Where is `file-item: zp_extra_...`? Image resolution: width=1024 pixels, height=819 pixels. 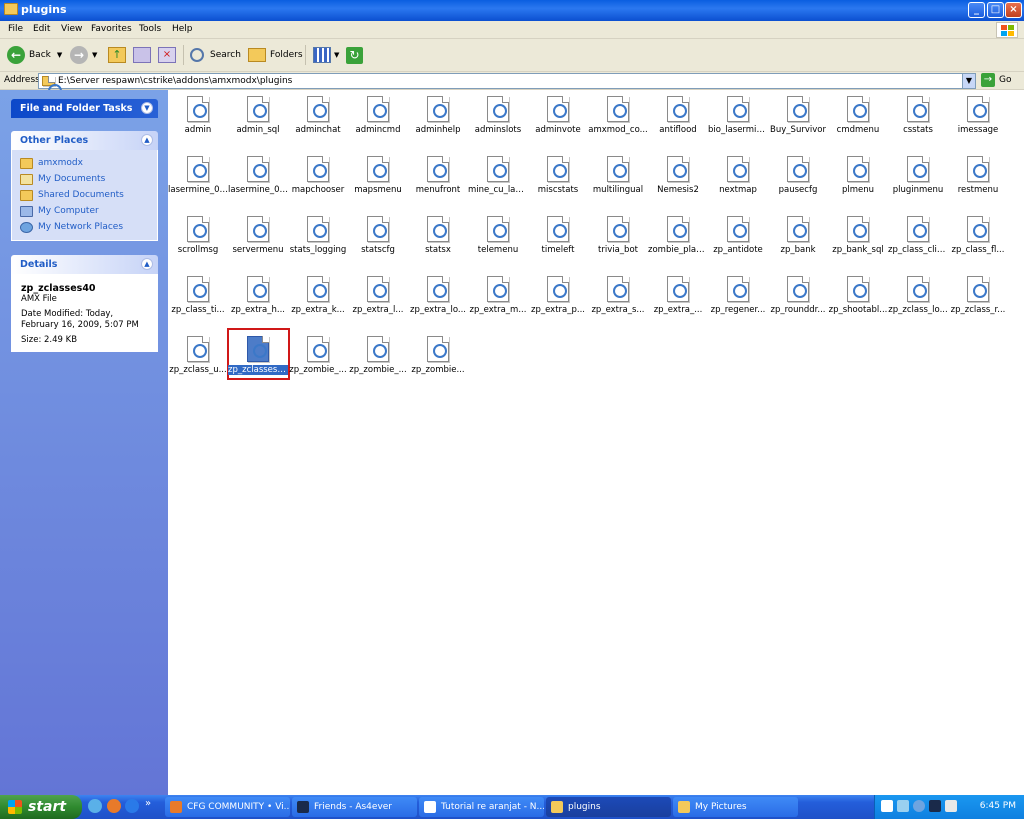 file-item: zp_extra_... is located at coordinates (678, 300).